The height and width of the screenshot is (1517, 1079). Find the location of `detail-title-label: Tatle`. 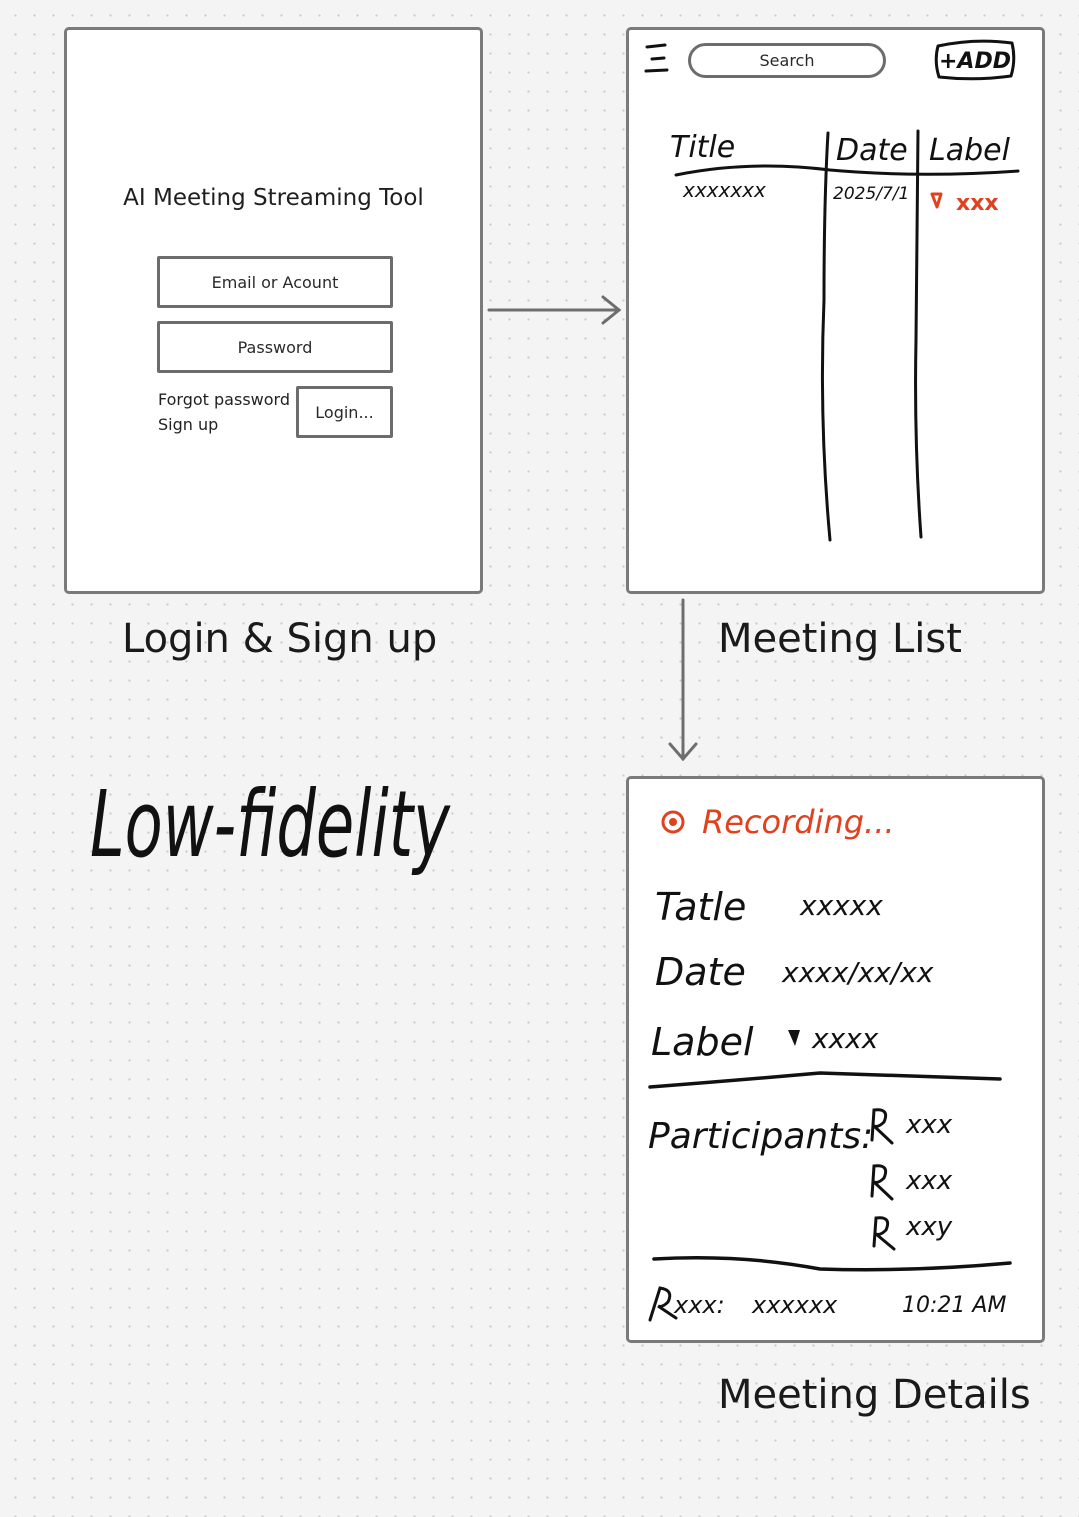

detail-title-label: Tatle is located at coordinates (700, 907).